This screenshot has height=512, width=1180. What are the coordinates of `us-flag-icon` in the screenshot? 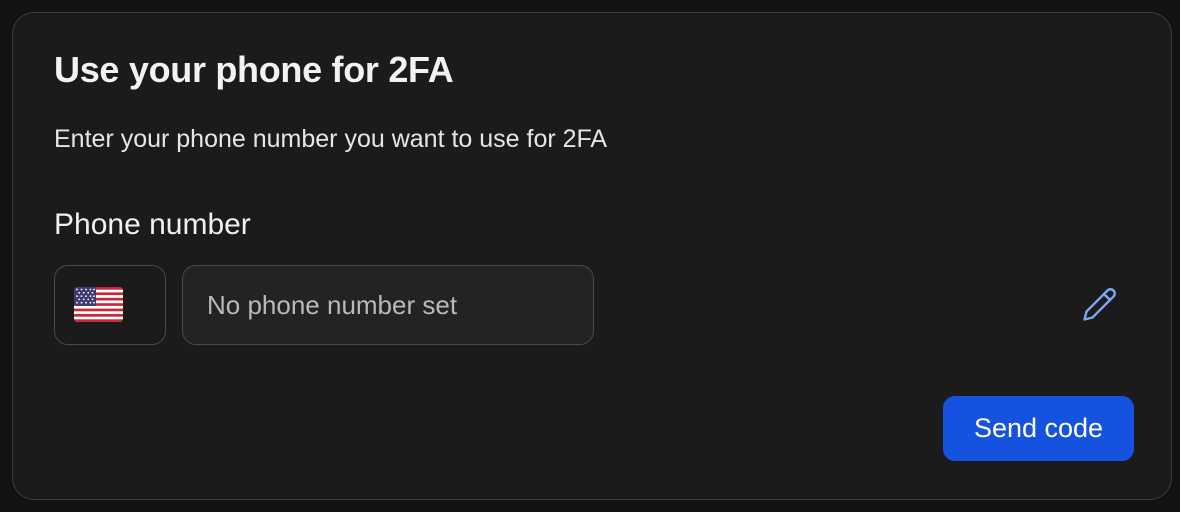 It's located at (98, 304).